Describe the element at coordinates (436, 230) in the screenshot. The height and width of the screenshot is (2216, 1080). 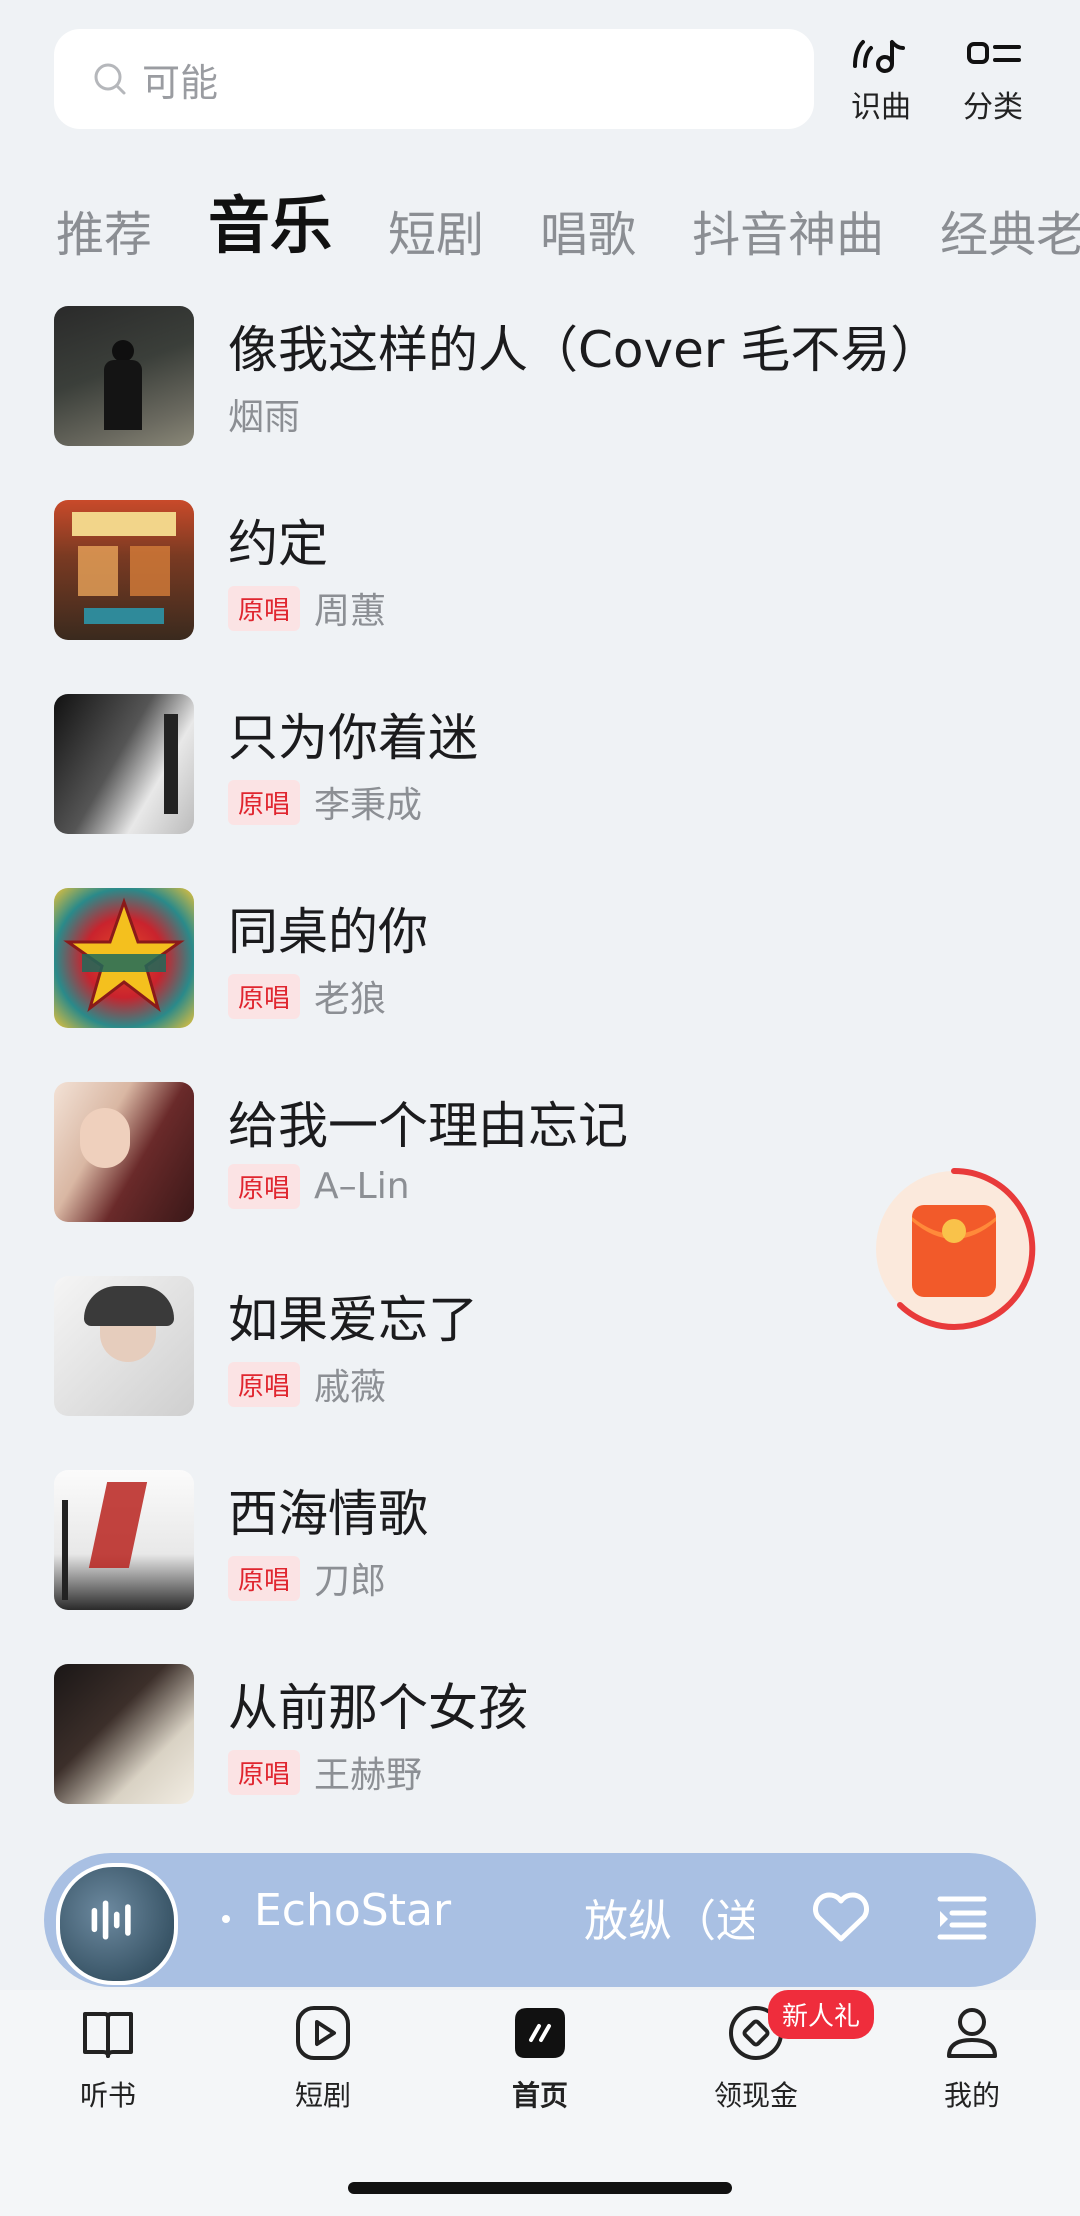
I see `tab-short-drama: 短剧` at that location.